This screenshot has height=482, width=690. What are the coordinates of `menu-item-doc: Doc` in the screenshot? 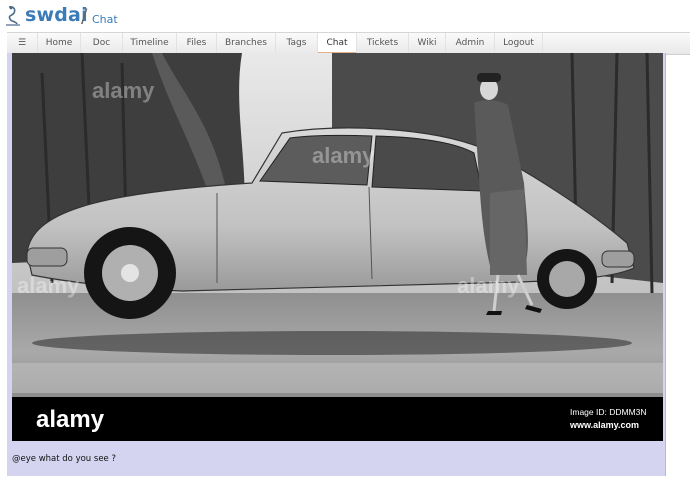 It's located at (102, 43).